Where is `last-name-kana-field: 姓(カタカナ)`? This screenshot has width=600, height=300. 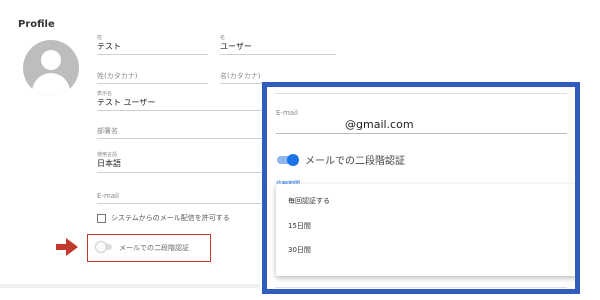
last-name-kana-field: 姓(カタカナ) is located at coordinates (152, 75).